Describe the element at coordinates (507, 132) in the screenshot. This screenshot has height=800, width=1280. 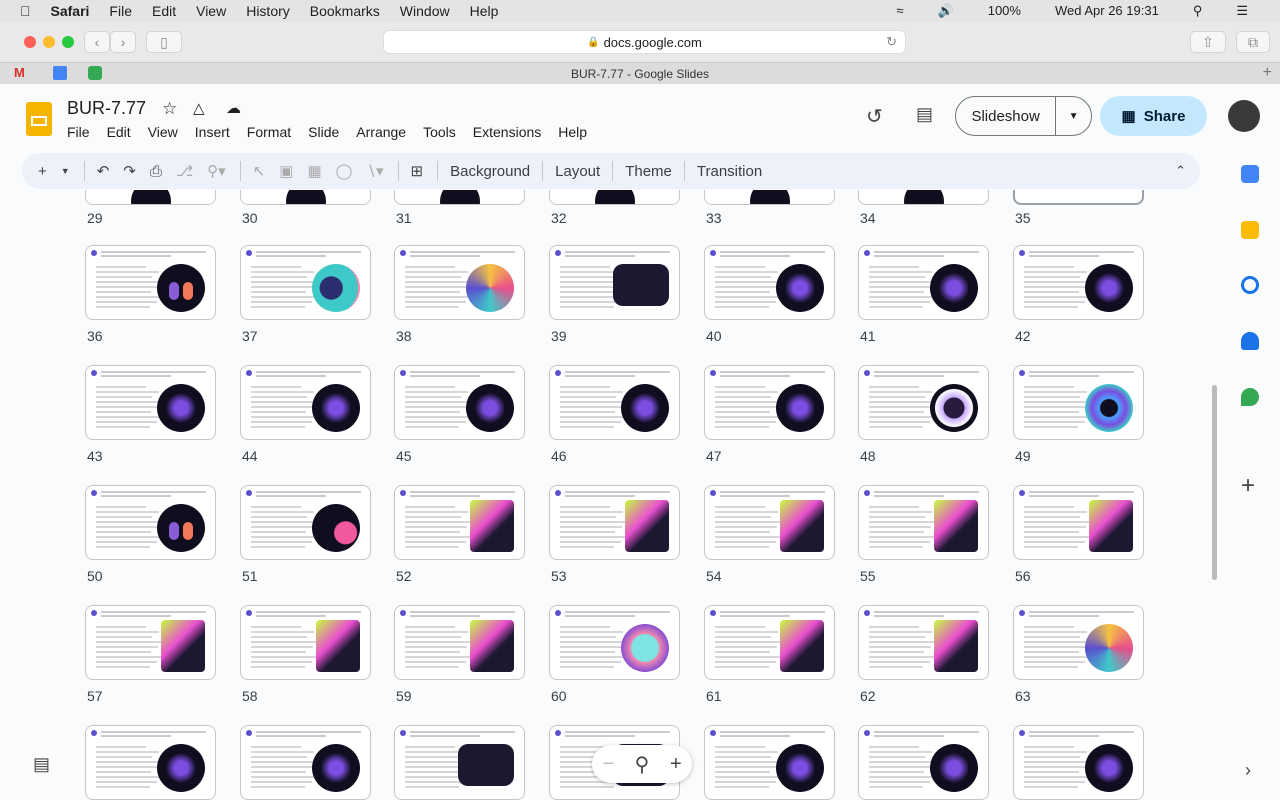
I see `menu-extensions: Extensions` at that location.